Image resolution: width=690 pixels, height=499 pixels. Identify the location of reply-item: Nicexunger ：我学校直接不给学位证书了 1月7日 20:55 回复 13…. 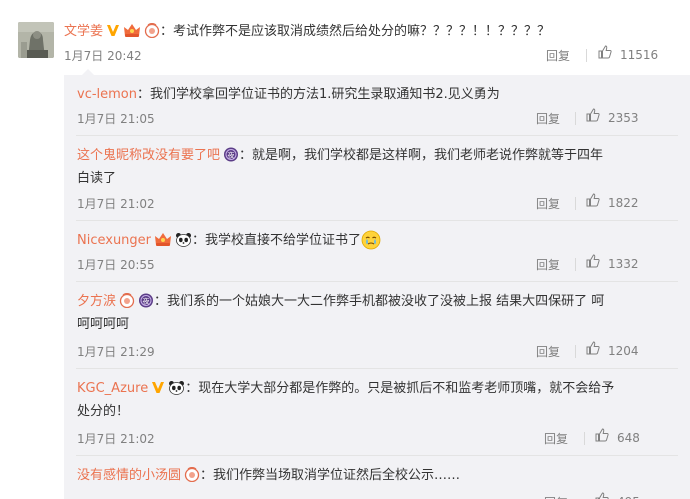
(377, 251).